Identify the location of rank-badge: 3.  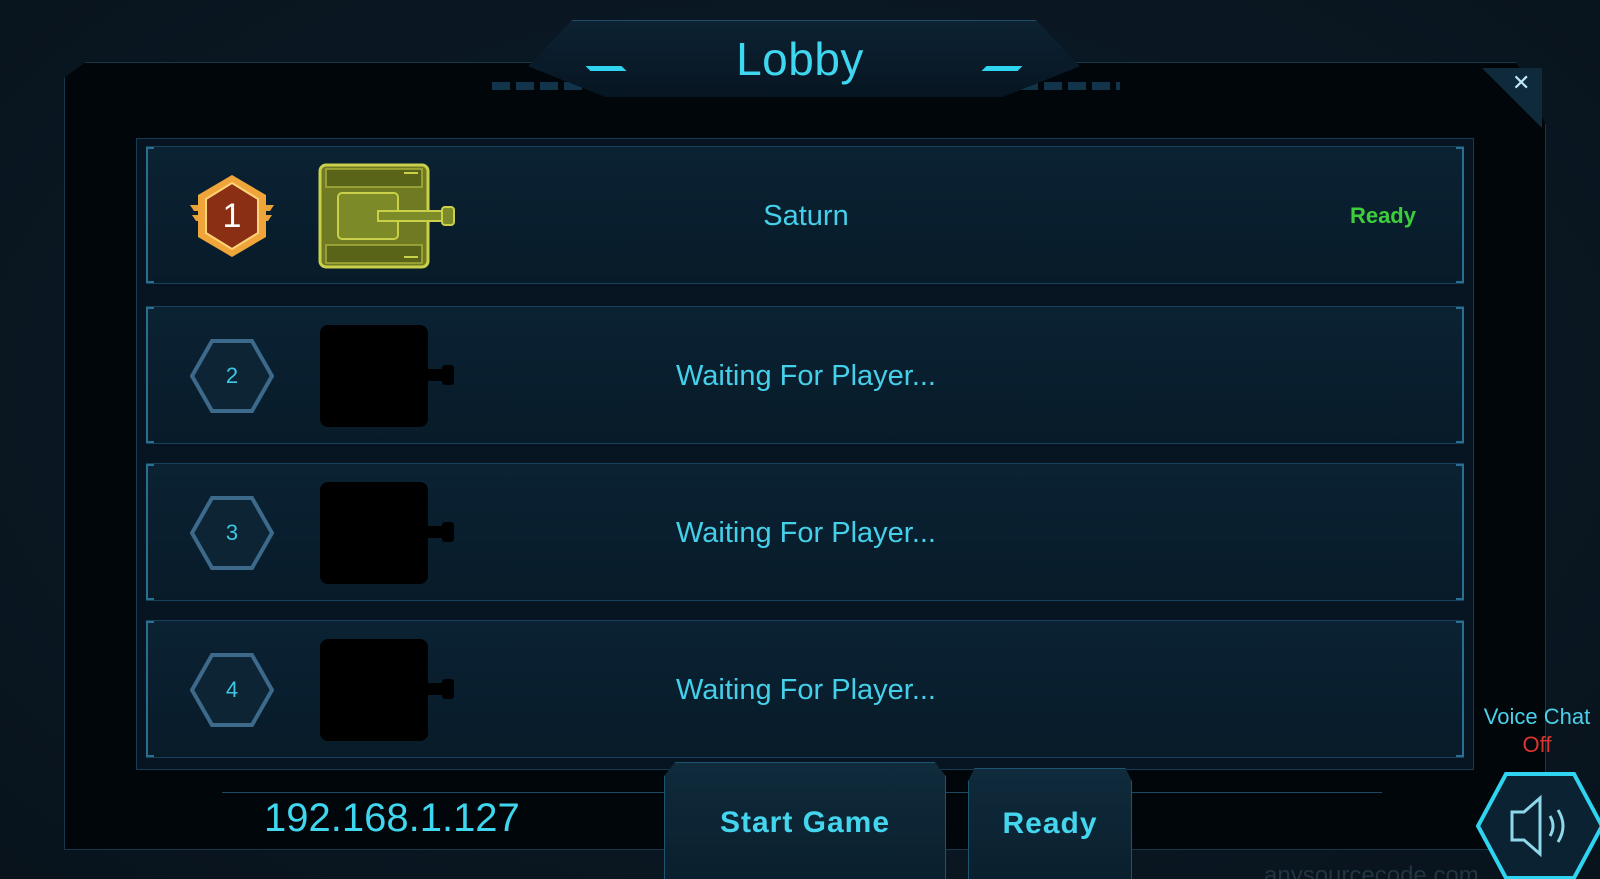
(232, 533).